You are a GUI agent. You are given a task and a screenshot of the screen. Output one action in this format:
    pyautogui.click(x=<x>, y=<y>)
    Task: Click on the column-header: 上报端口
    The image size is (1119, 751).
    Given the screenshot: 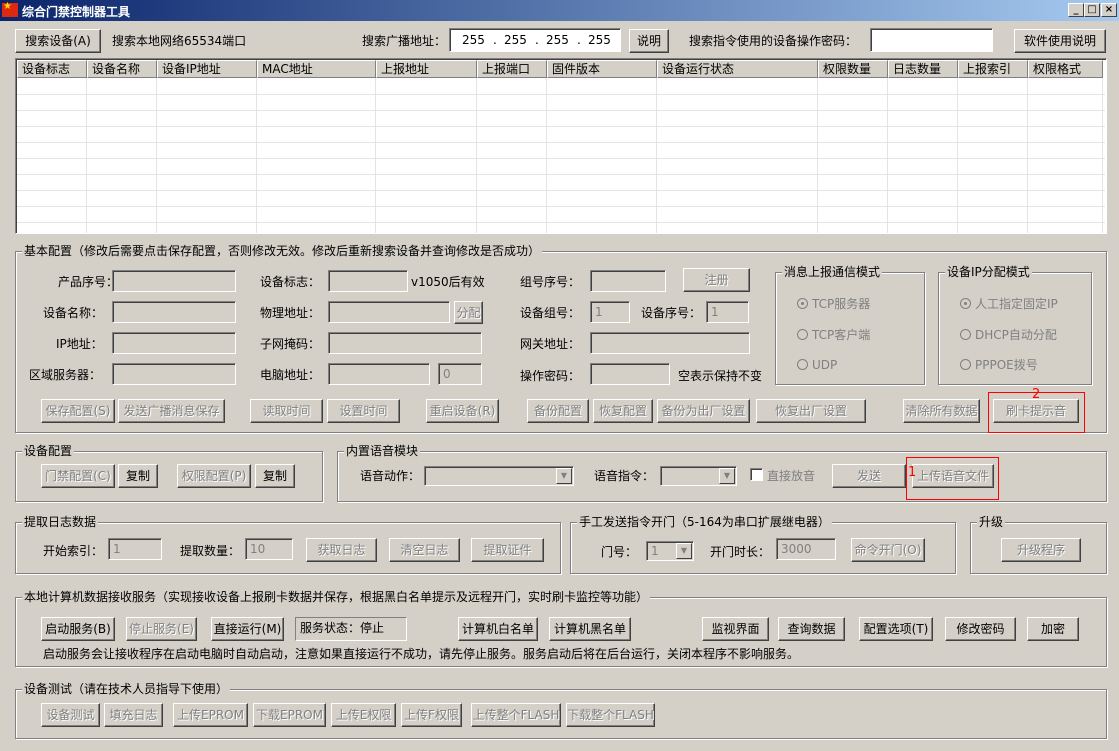 What is the action you would take?
    pyautogui.click(x=512, y=69)
    